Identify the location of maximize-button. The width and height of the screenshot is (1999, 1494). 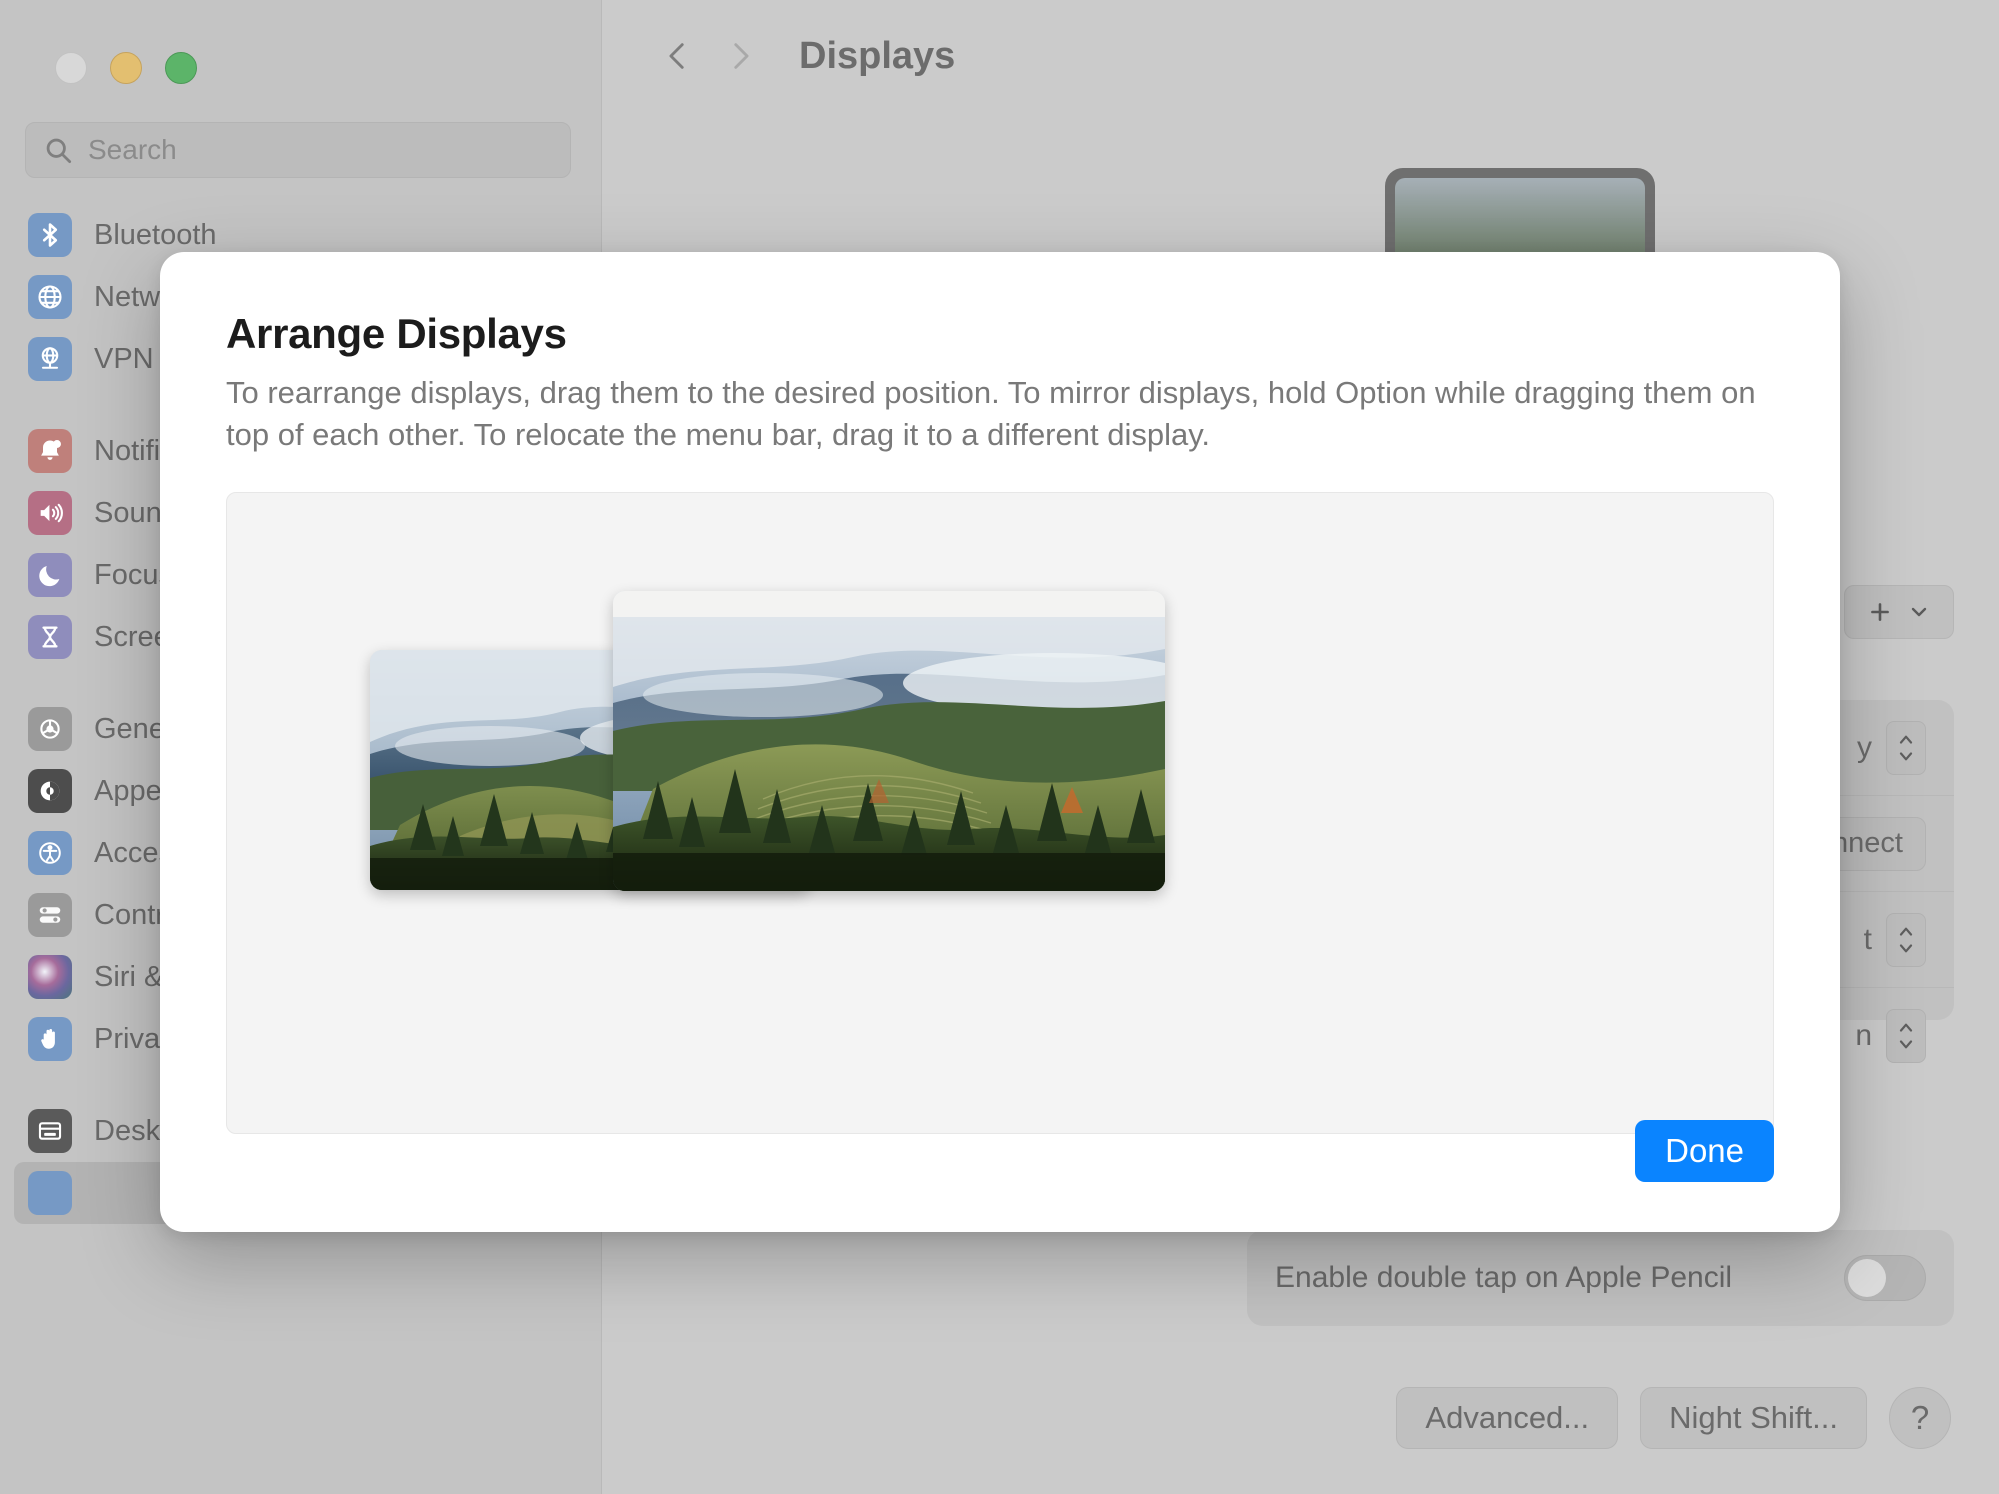
(181, 68).